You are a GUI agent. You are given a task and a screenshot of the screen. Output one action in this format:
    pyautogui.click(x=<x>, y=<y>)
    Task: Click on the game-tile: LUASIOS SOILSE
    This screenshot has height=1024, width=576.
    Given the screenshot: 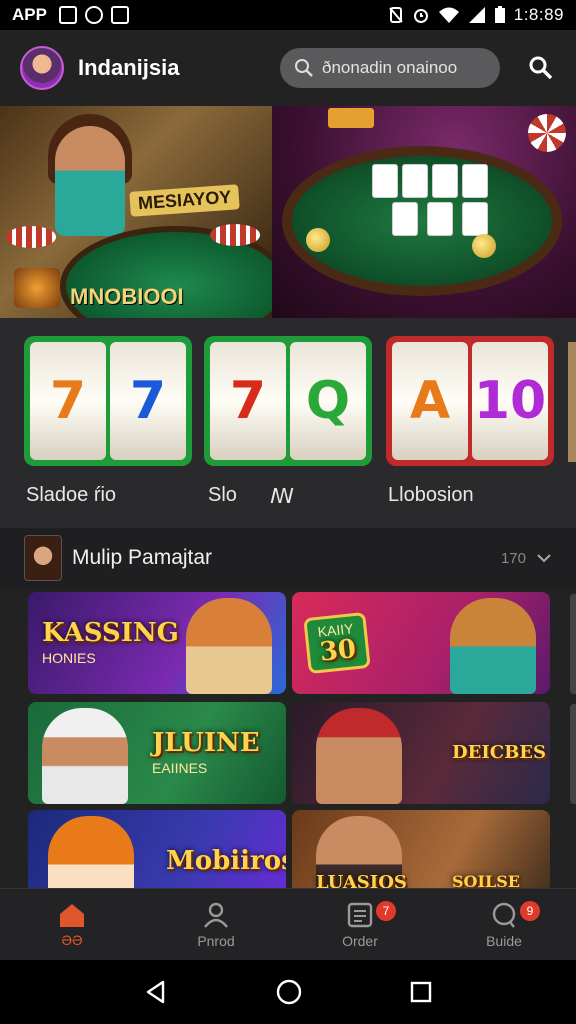 What is the action you would take?
    pyautogui.click(x=421, y=849)
    